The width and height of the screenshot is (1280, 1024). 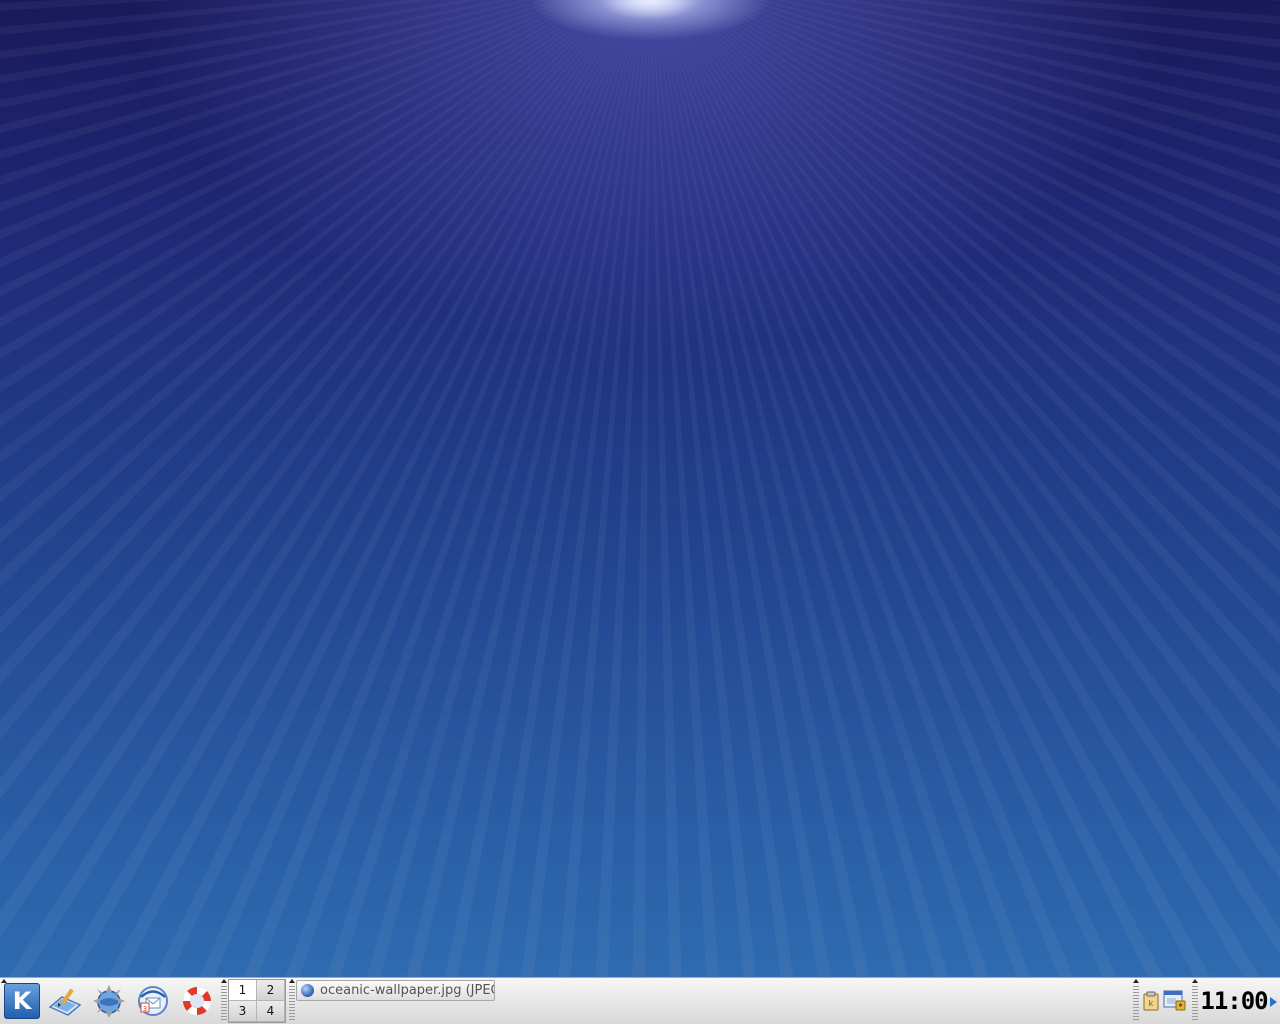 I want to click on konqueror-globe-icon, so click(x=307, y=990).